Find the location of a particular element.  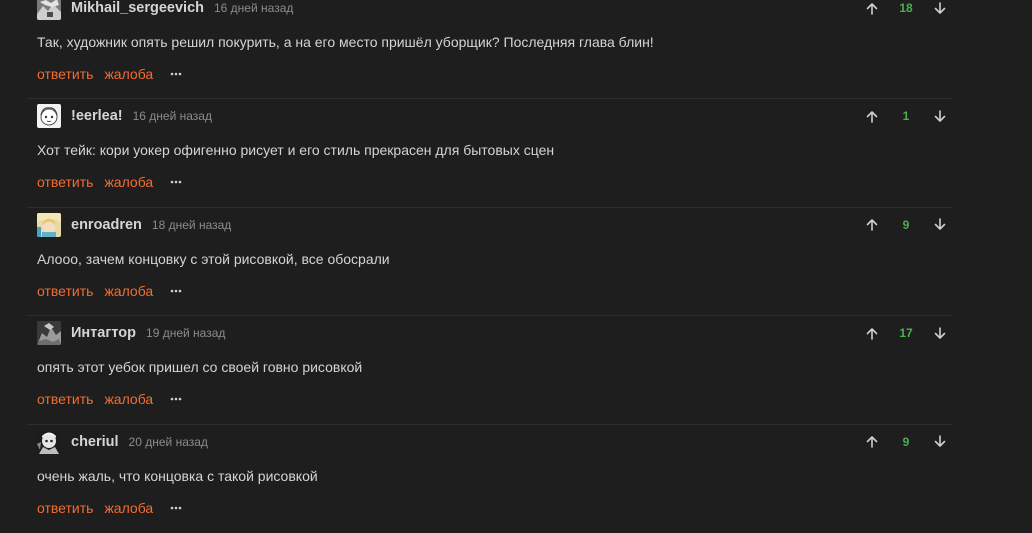

username: Mikhail_sergeevich is located at coordinates (137, 8).